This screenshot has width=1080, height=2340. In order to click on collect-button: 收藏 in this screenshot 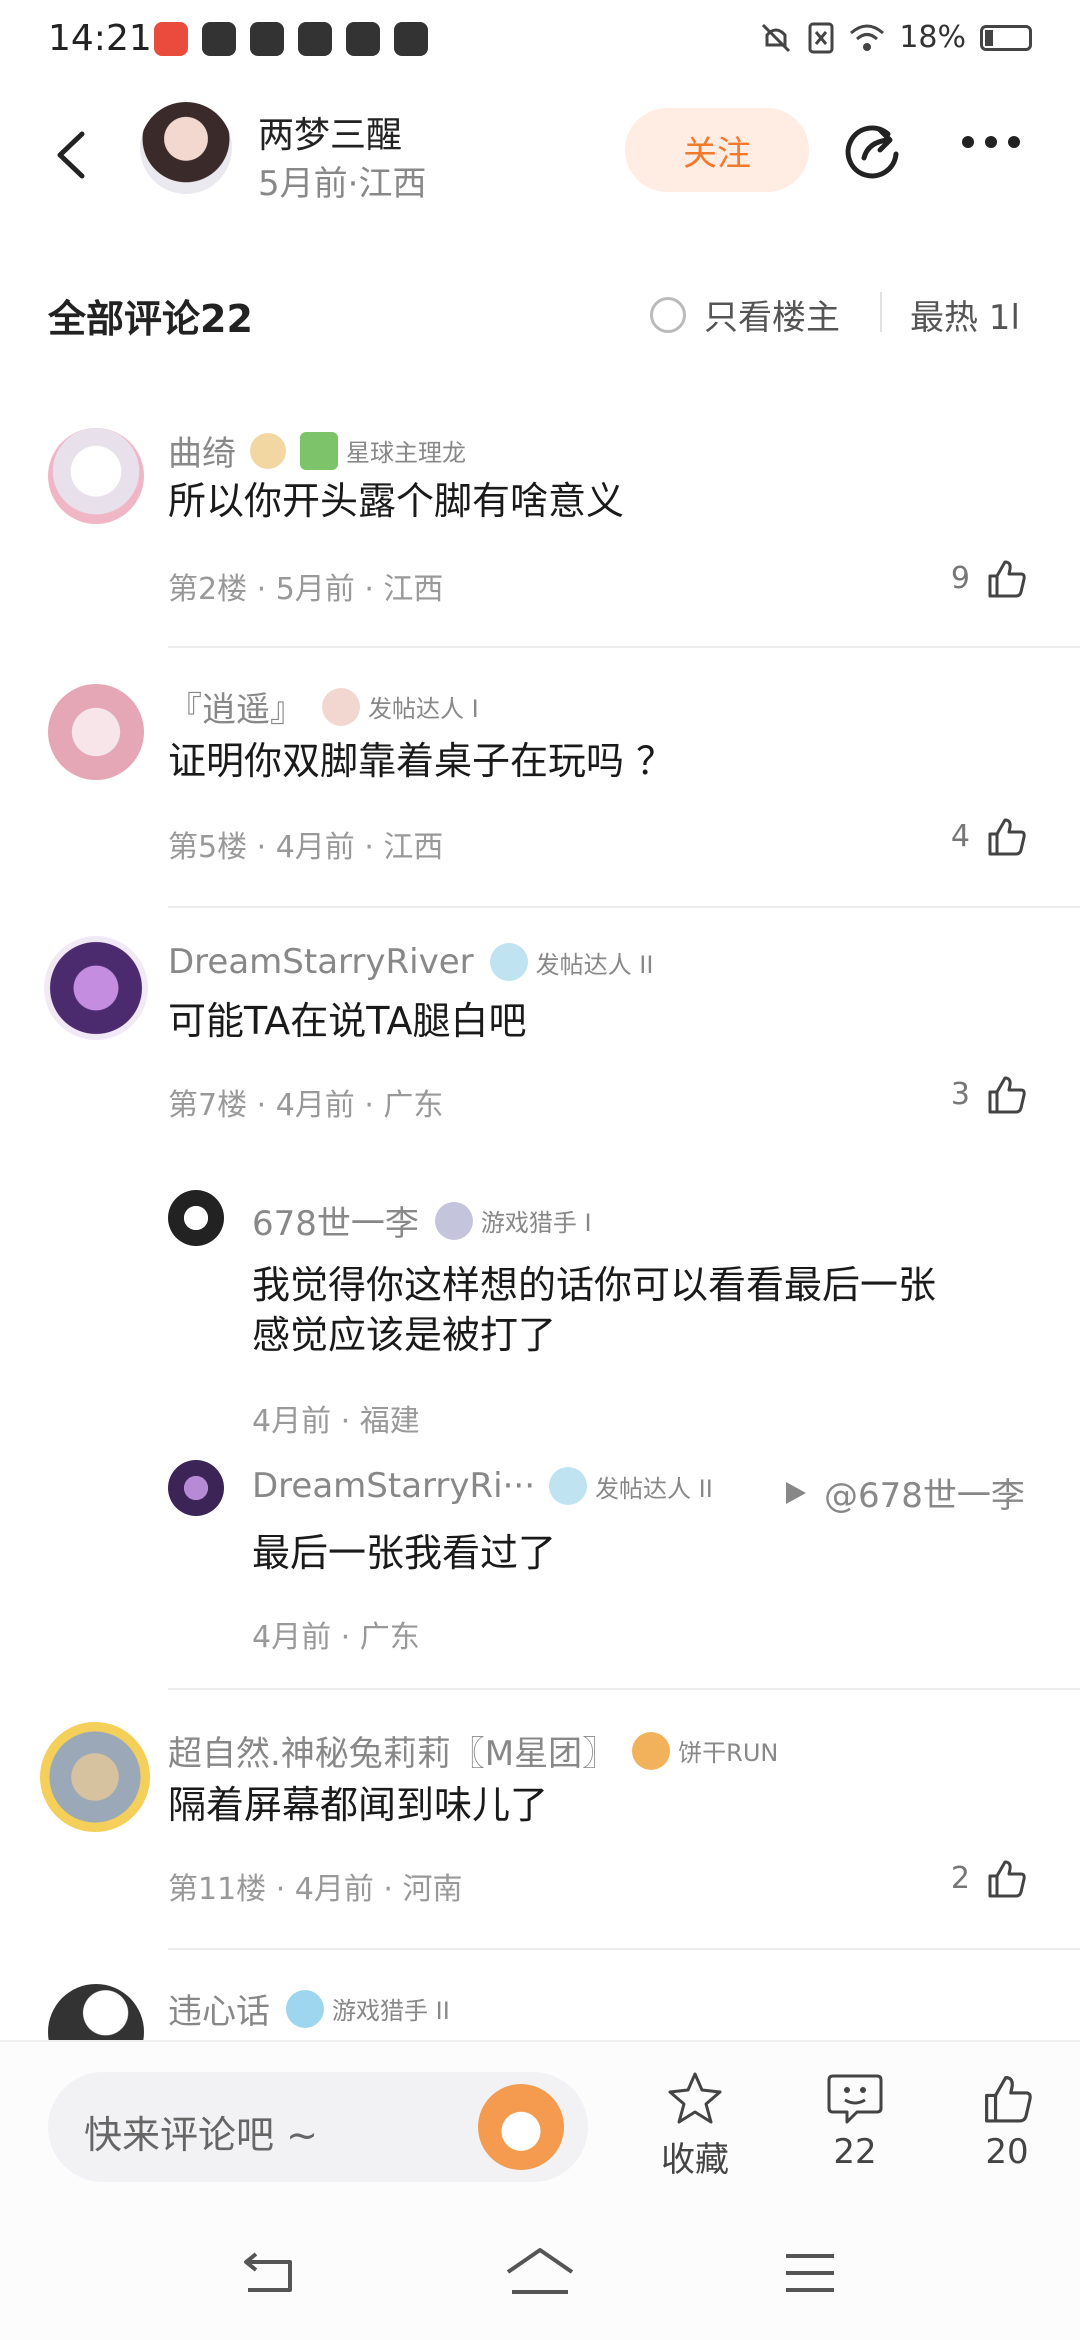, I will do `click(695, 2125)`.